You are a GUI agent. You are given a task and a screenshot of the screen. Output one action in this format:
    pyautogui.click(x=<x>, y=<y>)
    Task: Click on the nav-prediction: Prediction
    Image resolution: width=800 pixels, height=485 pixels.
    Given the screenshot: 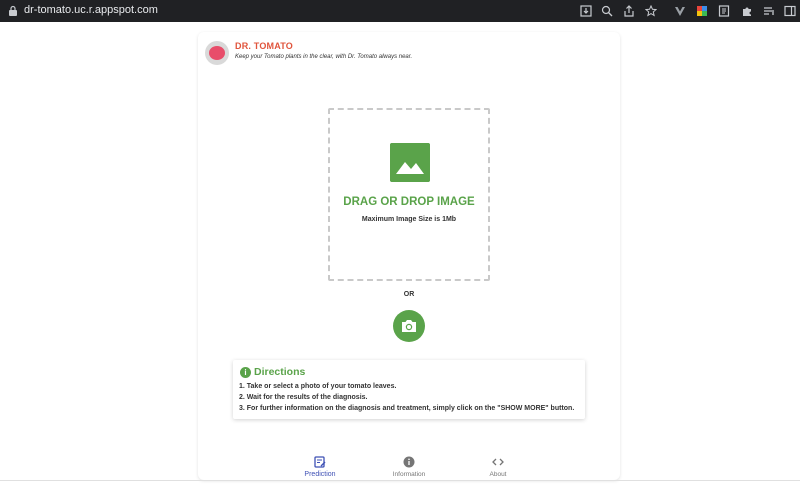 What is the action you would take?
    pyautogui.click(x=320, y=467)
    